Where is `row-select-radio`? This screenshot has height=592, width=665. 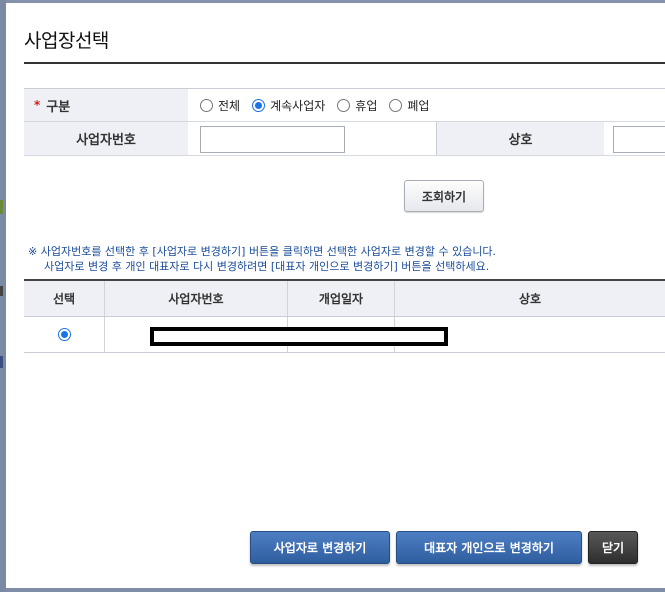 row-select-radio is located at coordinates (64, 334).